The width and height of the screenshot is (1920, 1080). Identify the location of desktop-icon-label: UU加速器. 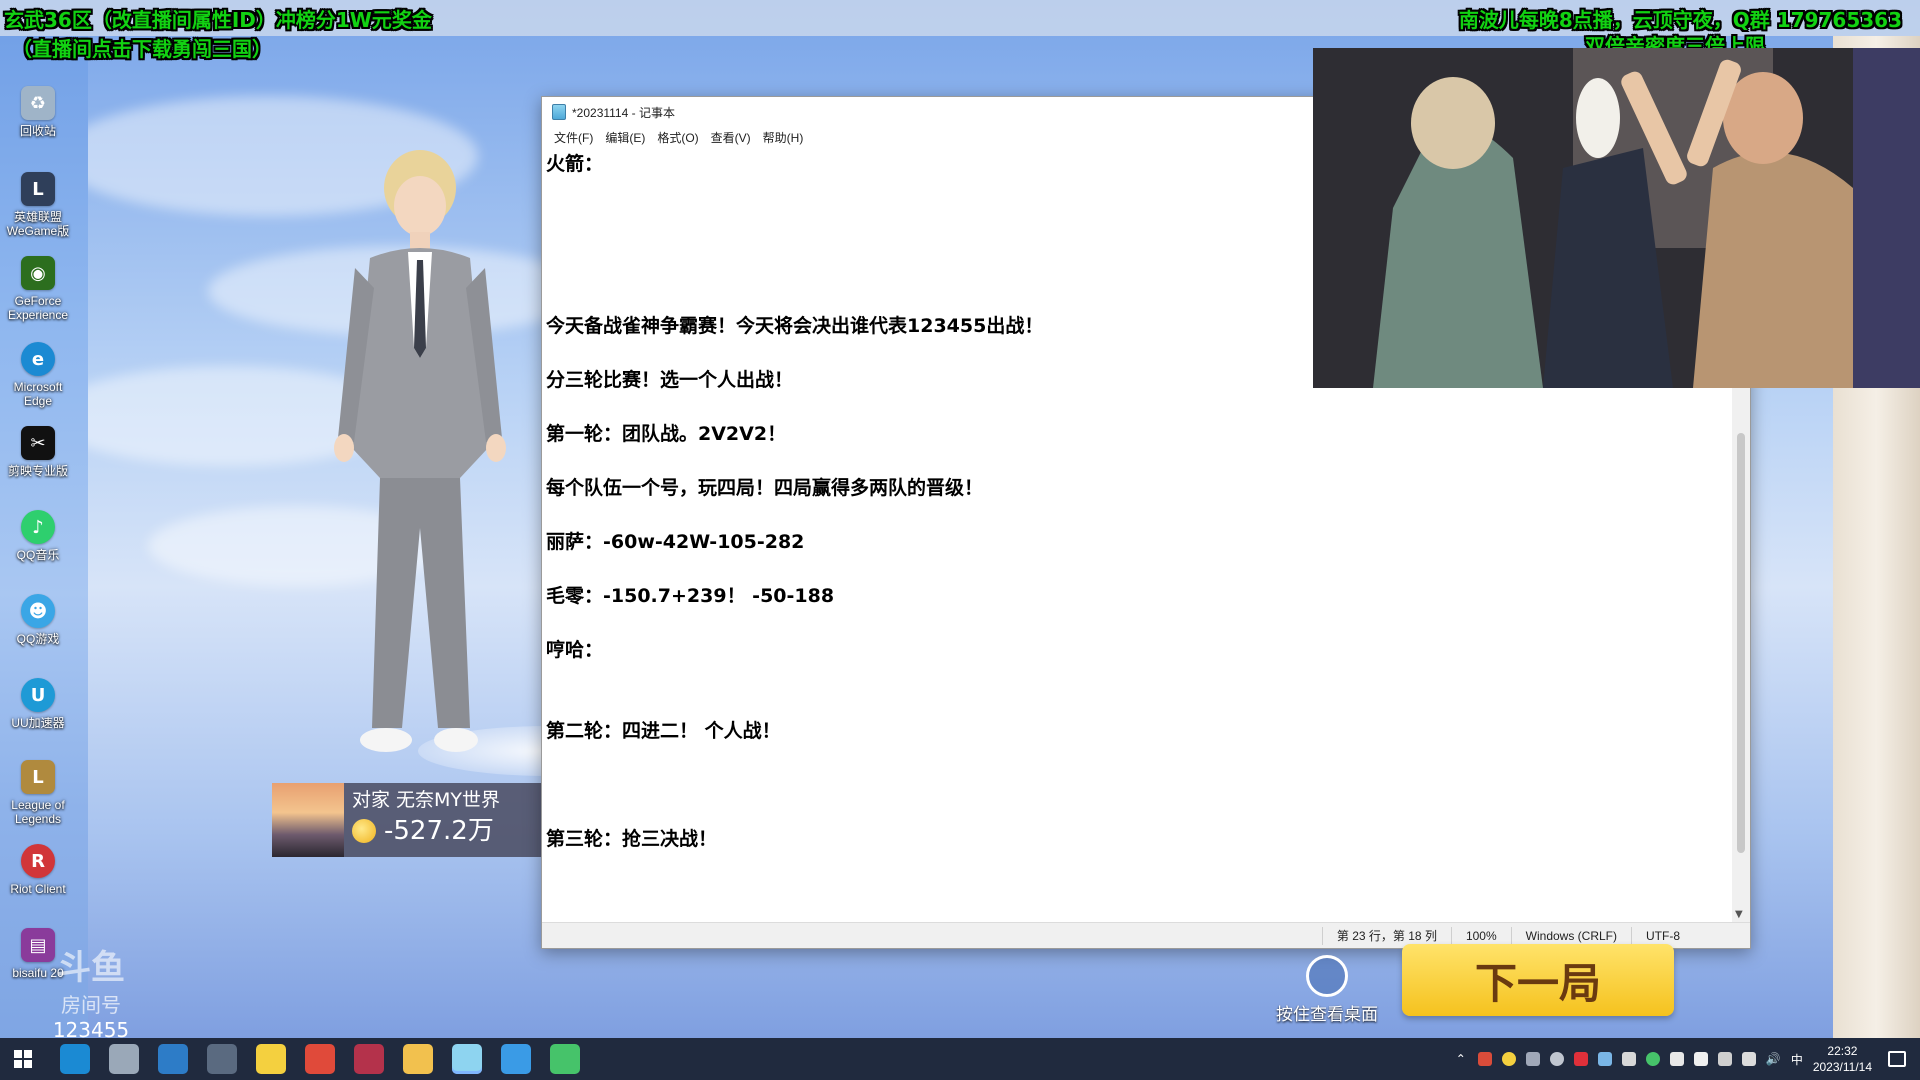
(38, 723).